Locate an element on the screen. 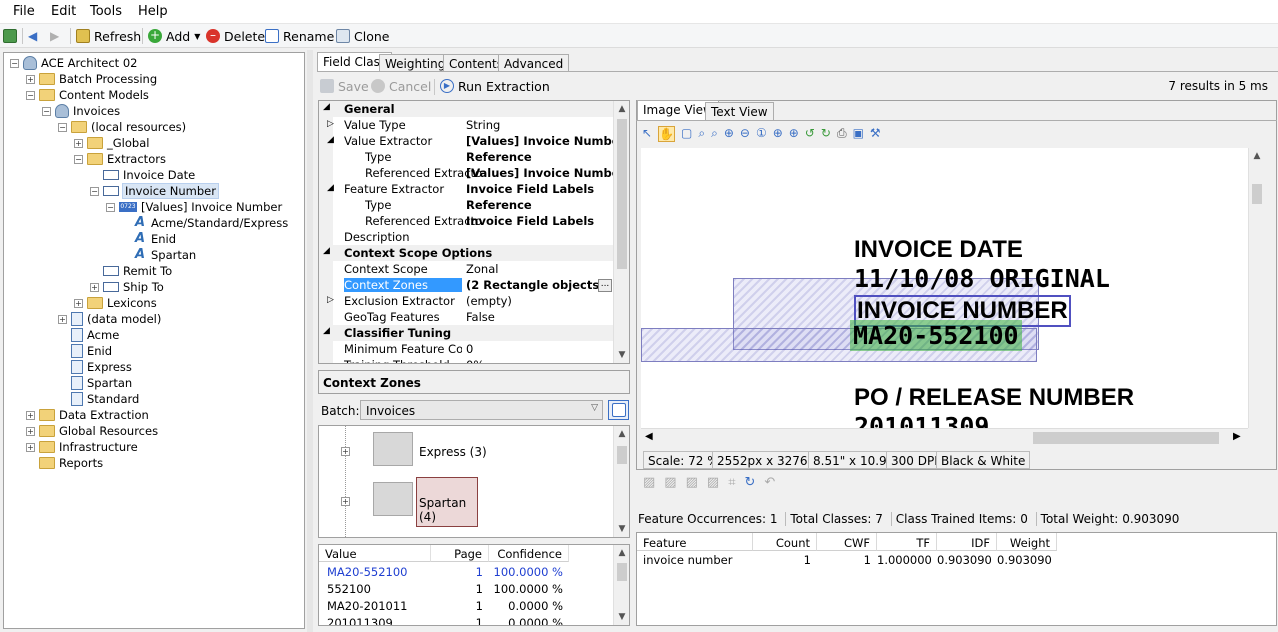 The height and width of the screenshot is (632, 1278). property-value: False is located at coordinates (480, 317).